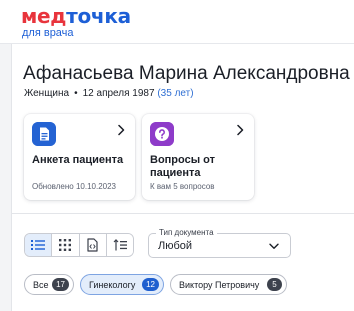 The image size is (354, 311). Describe the element at coordinates (44, 134) in the screenshot. I see `document-icon` at that location.